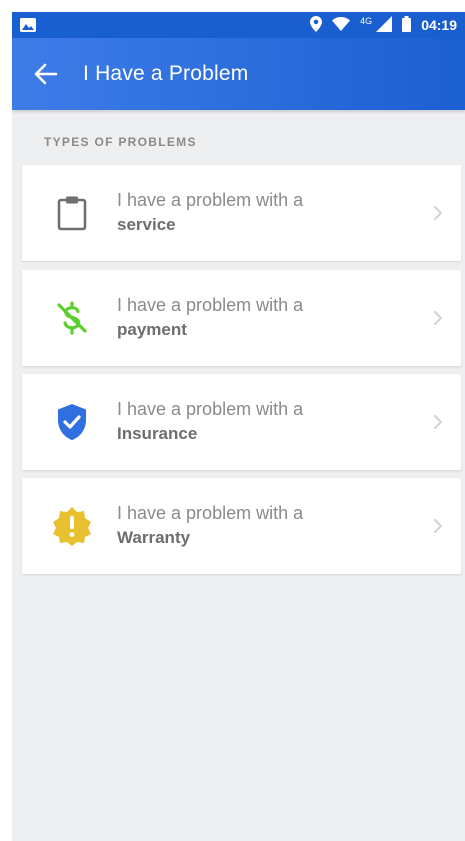 The image size is (465, 841). I want to click on problem-warranty-button: I have a problem with a Warranty, so click(241, 526).